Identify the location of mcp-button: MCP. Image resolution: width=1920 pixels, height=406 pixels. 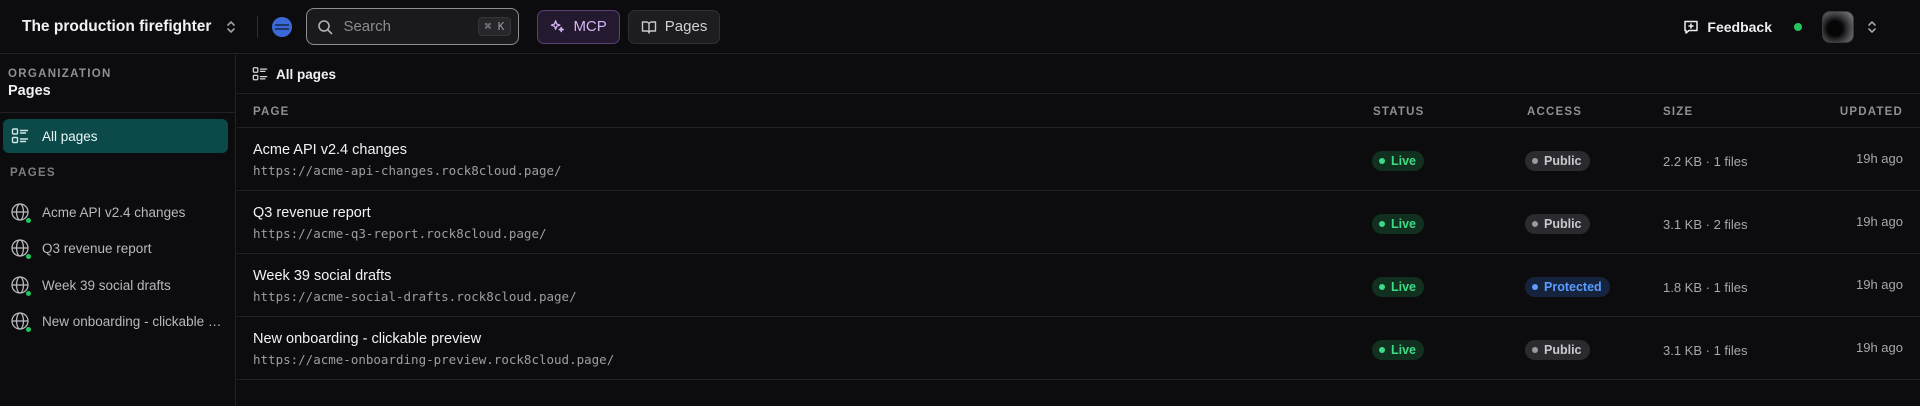
(578, 26).